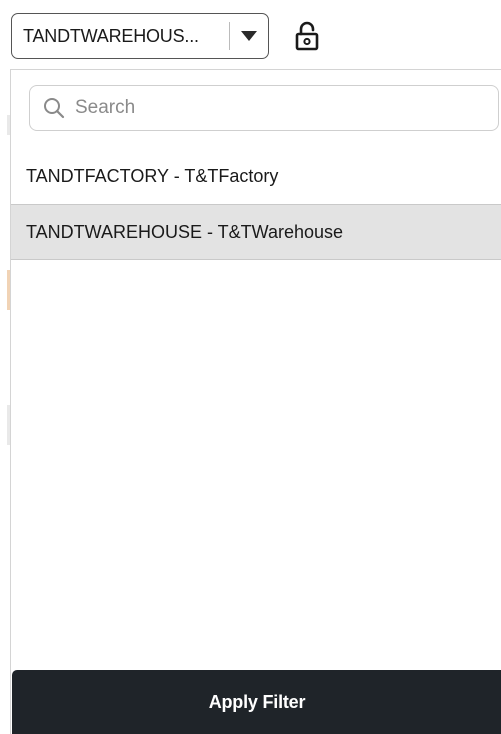 The width and height of the screenshot is (501, 734). I want to click on unlocked-padlock-icon, so click(307, 36).